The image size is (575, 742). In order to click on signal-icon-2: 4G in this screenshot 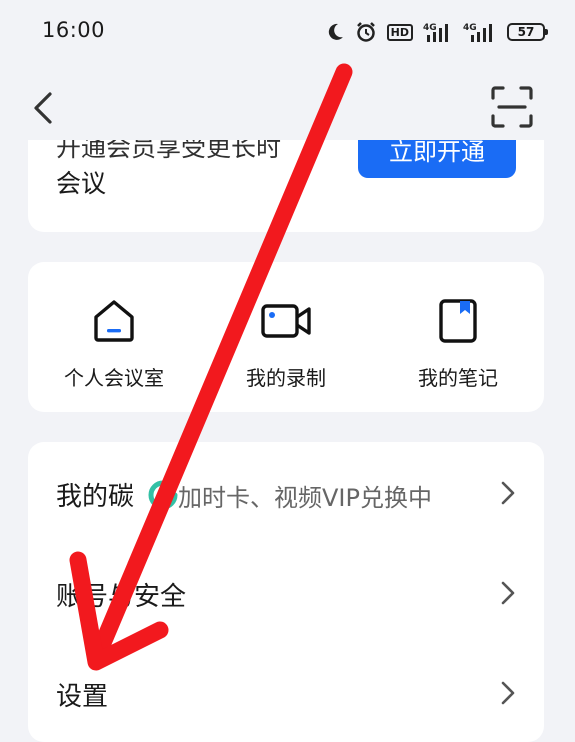, I will do `click(477, 32)`.